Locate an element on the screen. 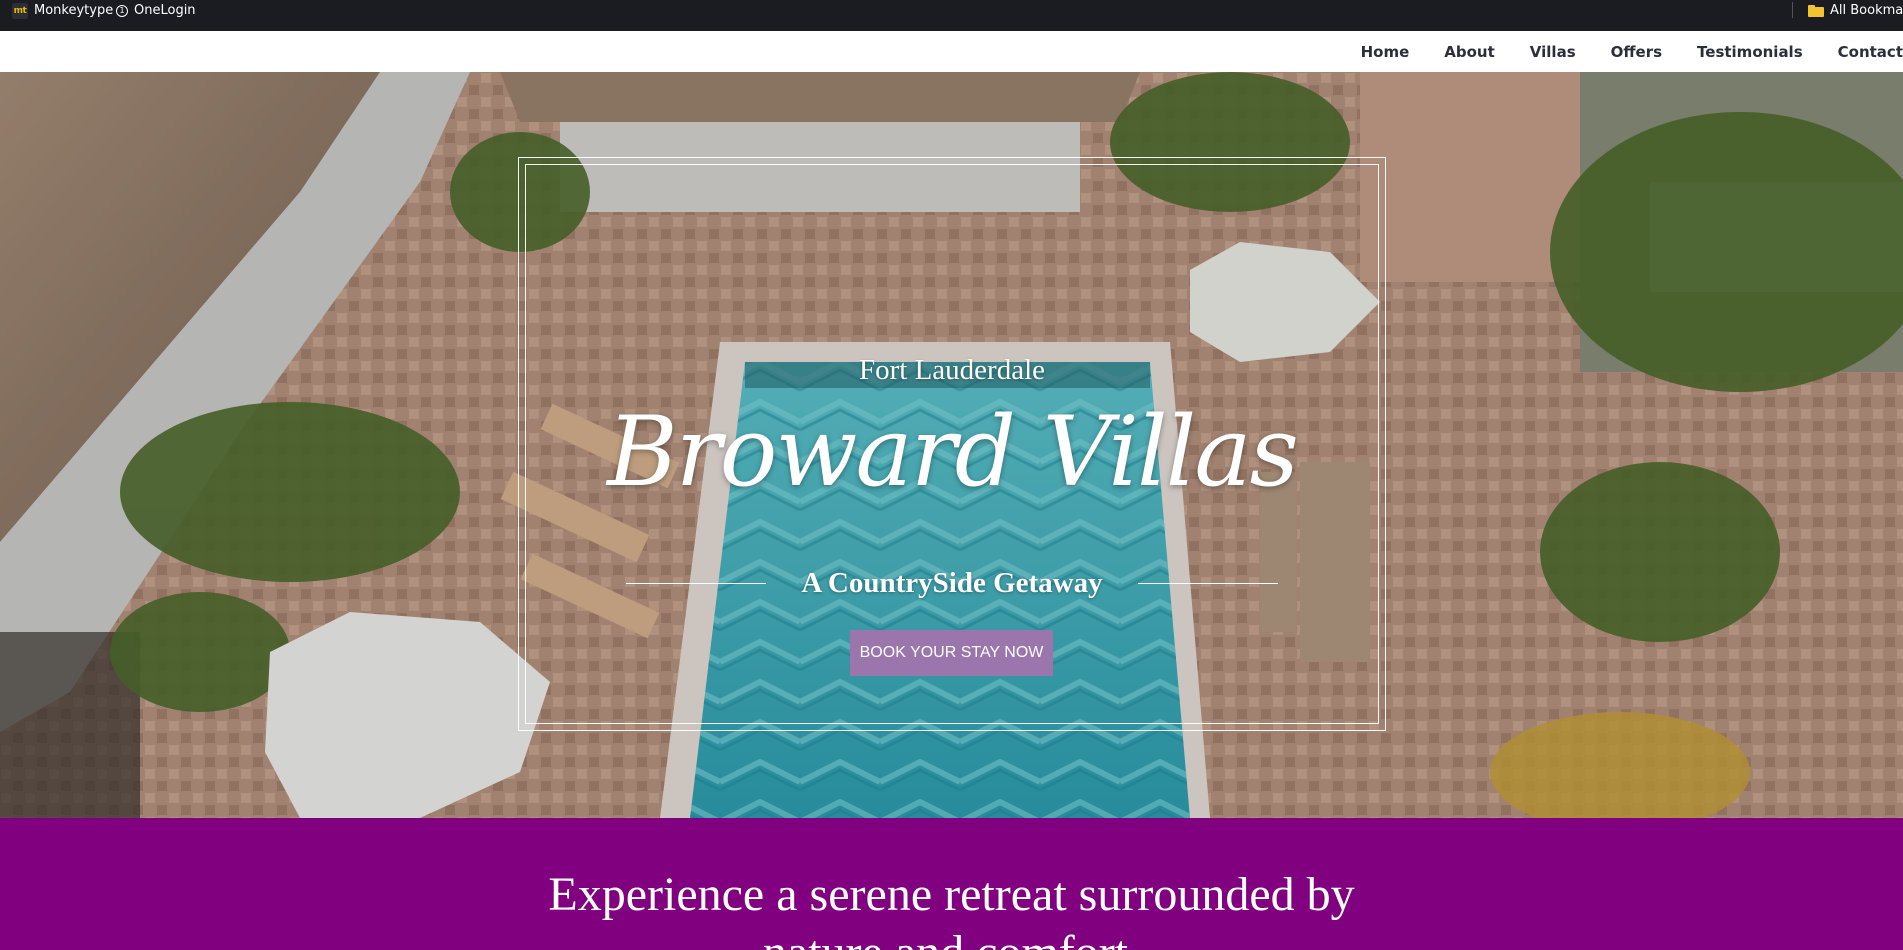 The width and height of the screenshot is (1903, 950). hero-title: Broward Villas is located at coordinates (953, 452).